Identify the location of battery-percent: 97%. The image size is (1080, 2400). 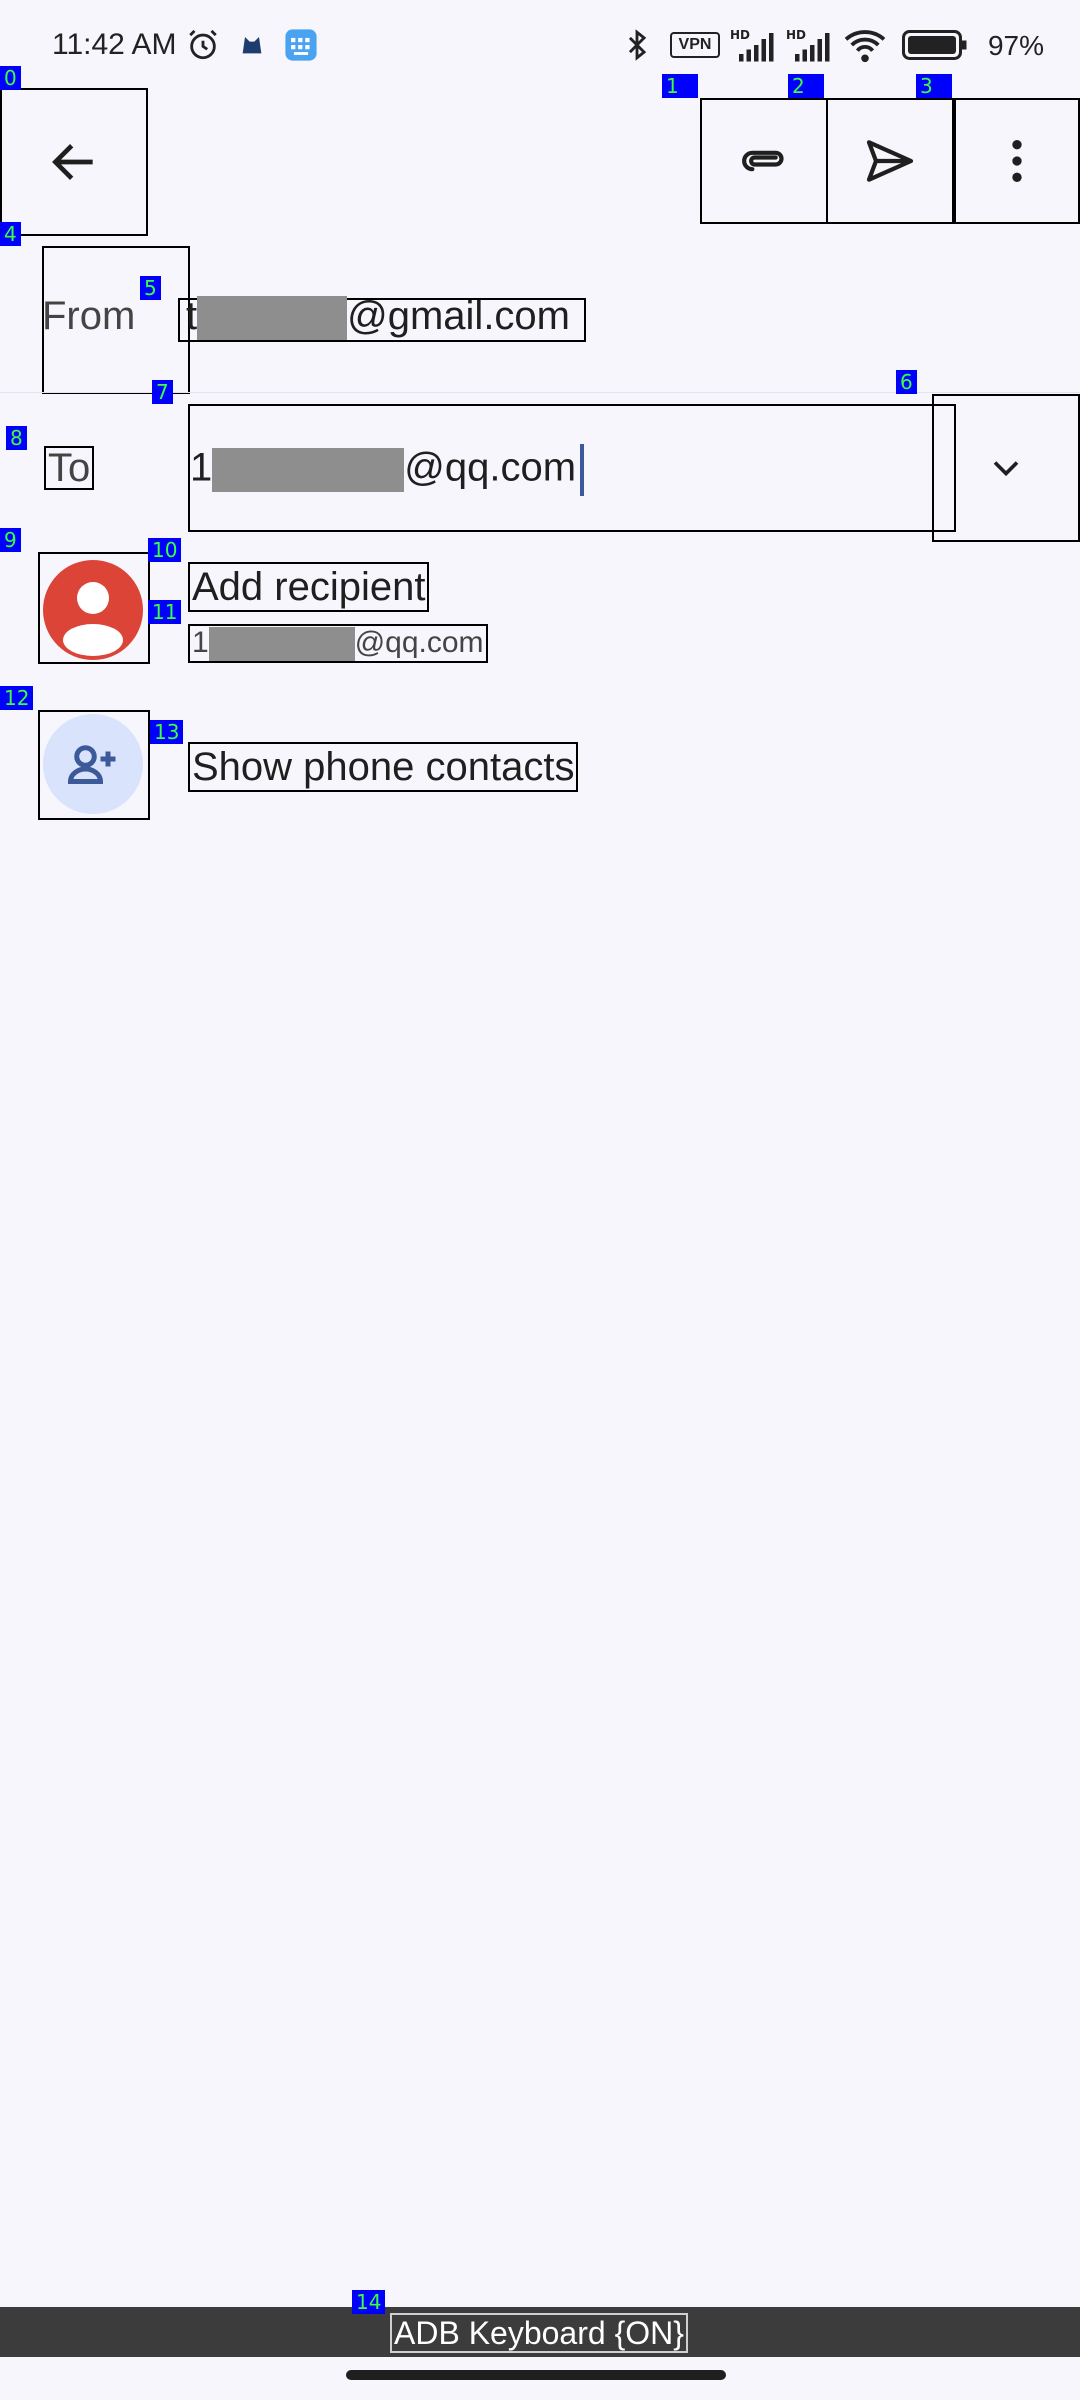
(1015, 45).